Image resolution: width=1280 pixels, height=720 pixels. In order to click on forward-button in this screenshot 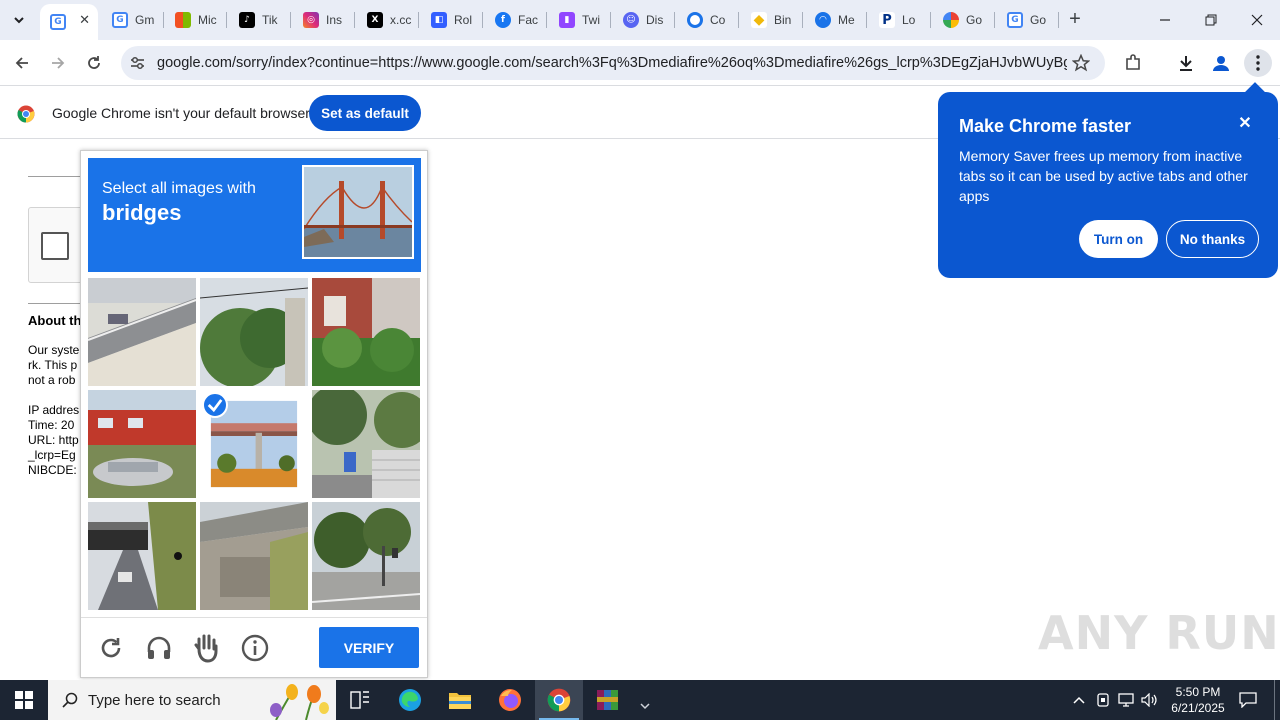, I will do `click(58, 63)`.